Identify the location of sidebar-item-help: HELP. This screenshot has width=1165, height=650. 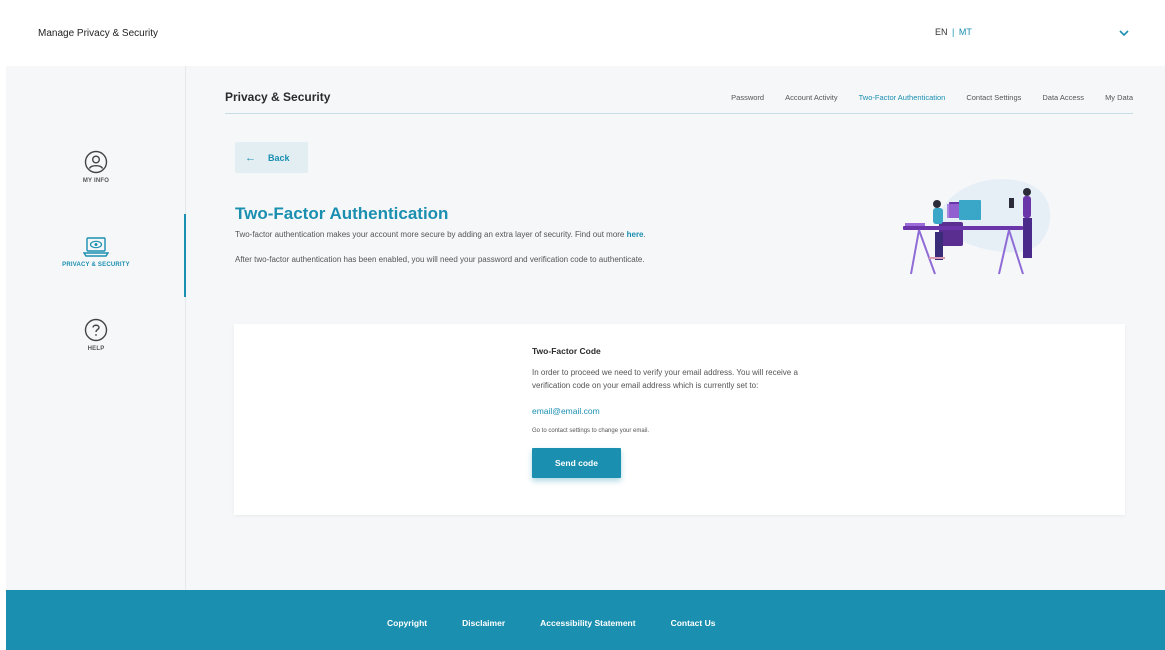
(96, 335).